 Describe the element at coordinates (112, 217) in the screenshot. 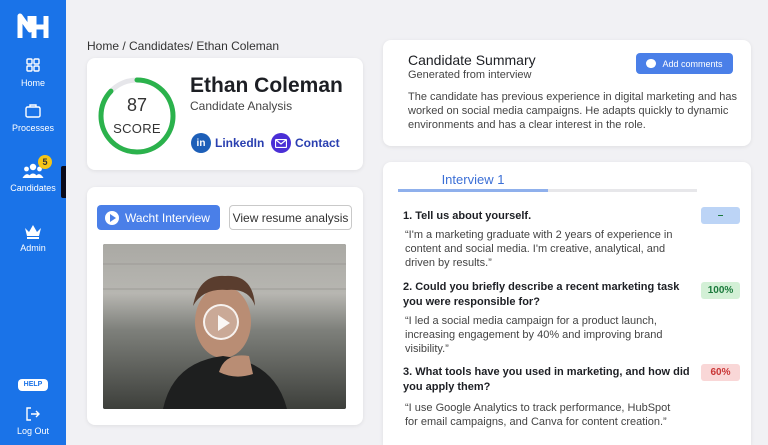

I see `play-circle-icon` at that location.